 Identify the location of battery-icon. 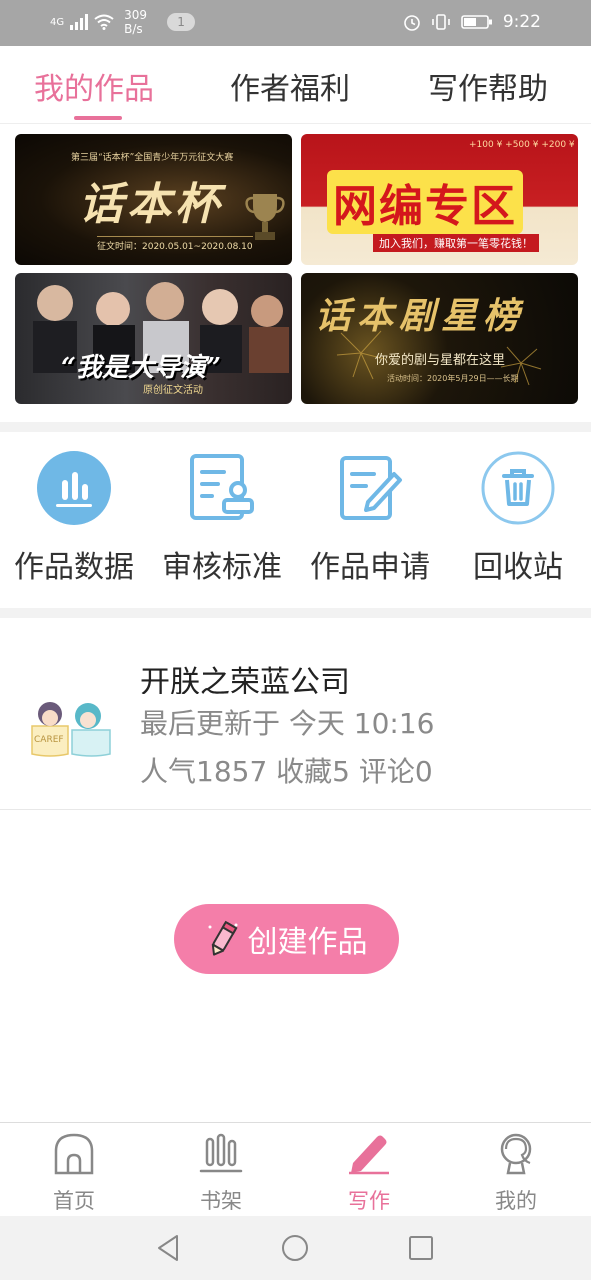
(476, 22).